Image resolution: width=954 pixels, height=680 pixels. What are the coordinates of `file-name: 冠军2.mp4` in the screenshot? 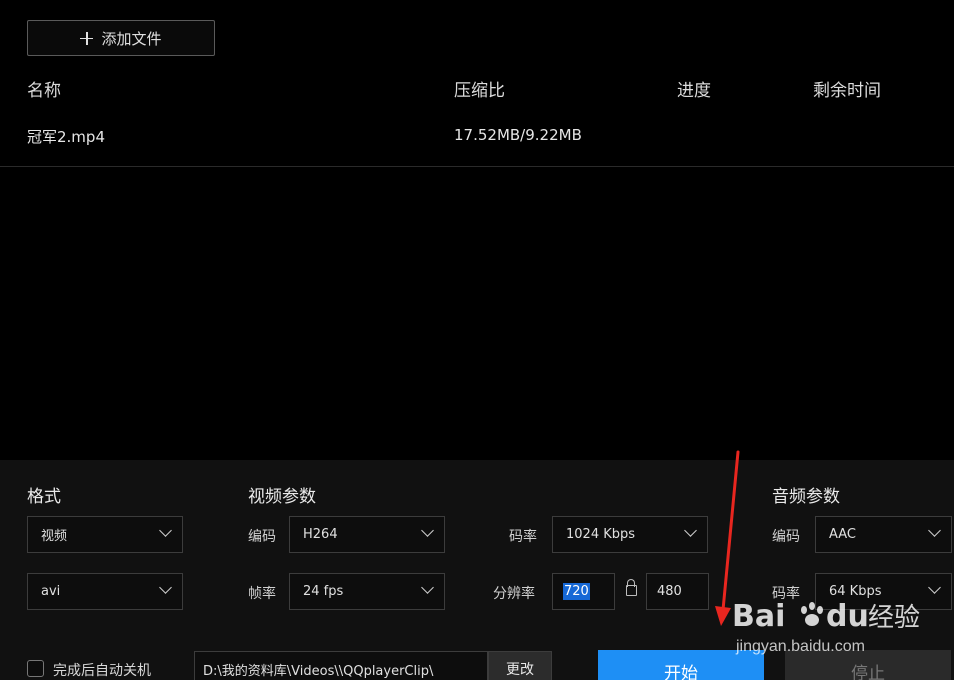 It's located at (66, 137).